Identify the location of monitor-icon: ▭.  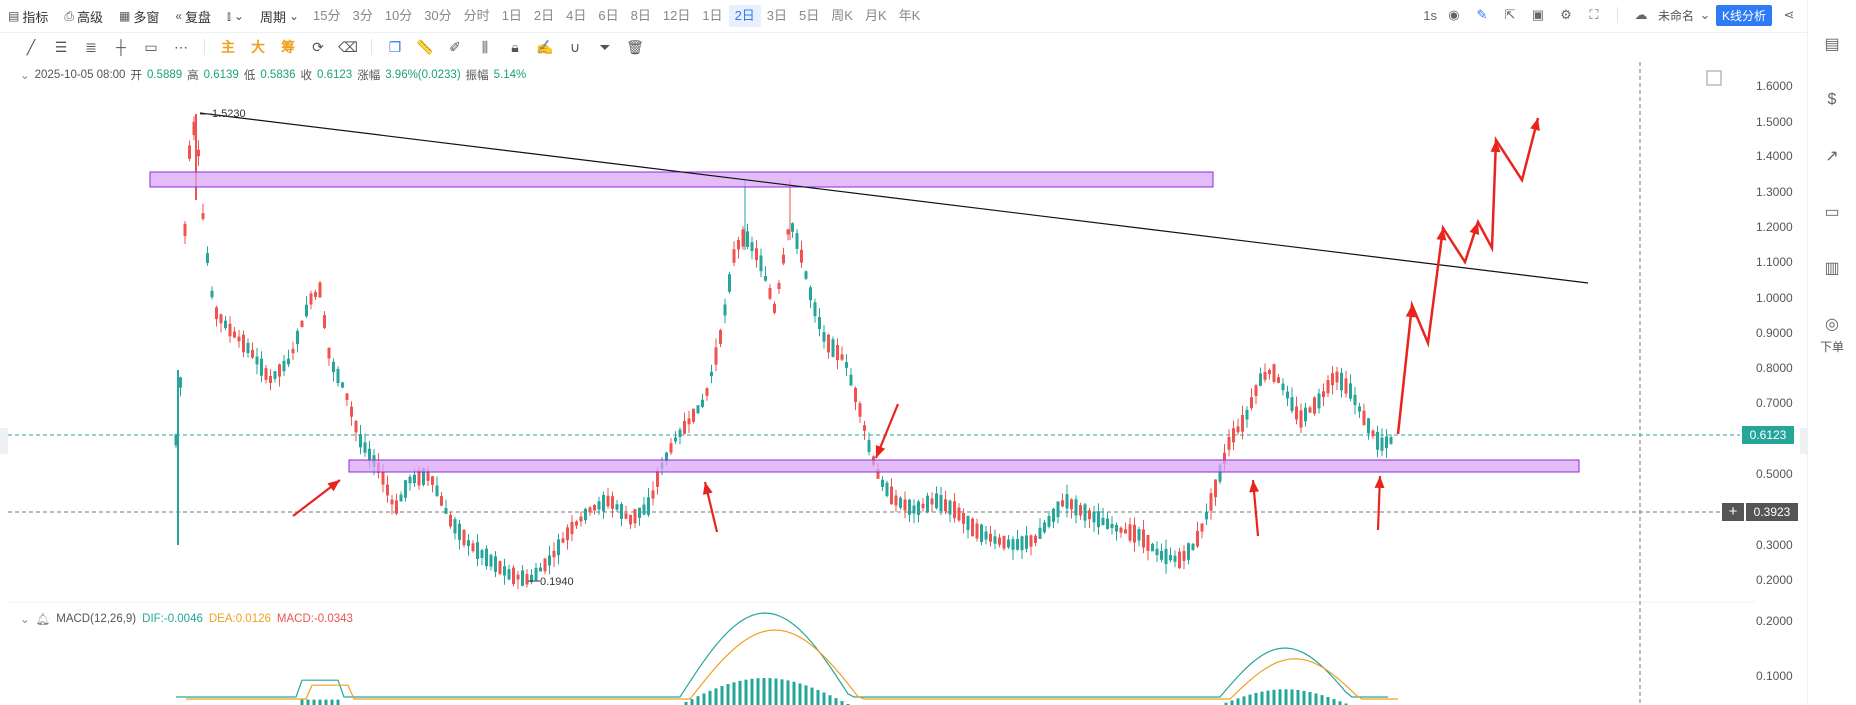
(1832, 212).